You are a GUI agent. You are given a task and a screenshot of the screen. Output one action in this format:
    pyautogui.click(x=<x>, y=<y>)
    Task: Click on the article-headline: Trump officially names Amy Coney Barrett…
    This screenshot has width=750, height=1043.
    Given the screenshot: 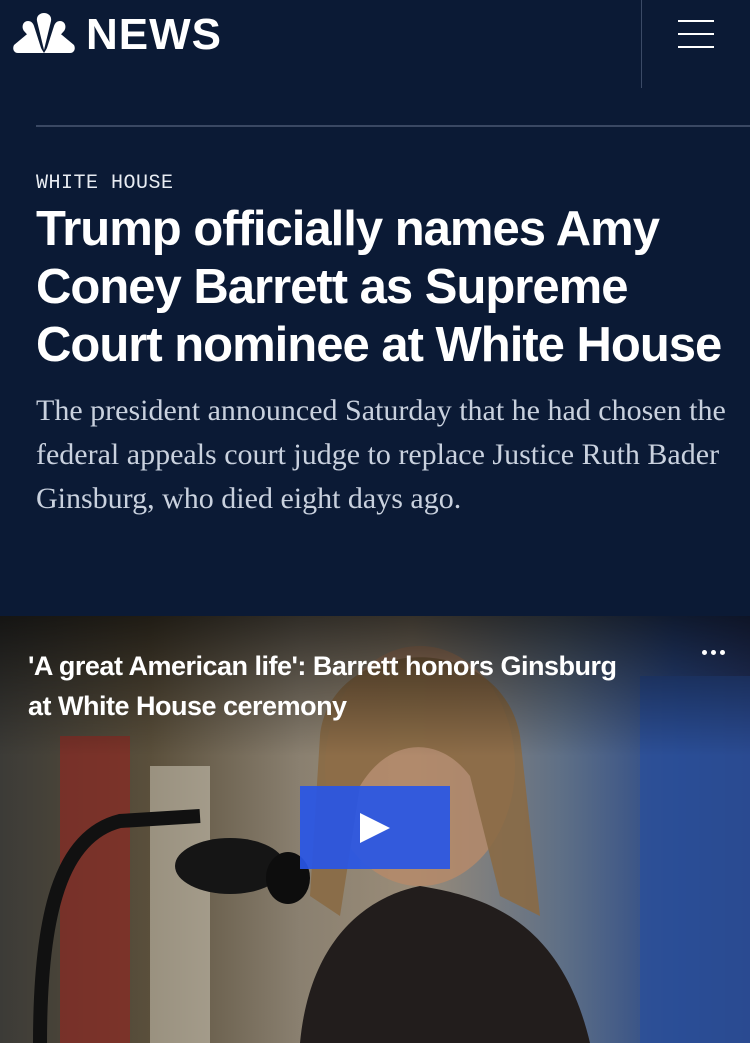 What is the action you would take?
    pyautogui.click(x=379, y=287)
    